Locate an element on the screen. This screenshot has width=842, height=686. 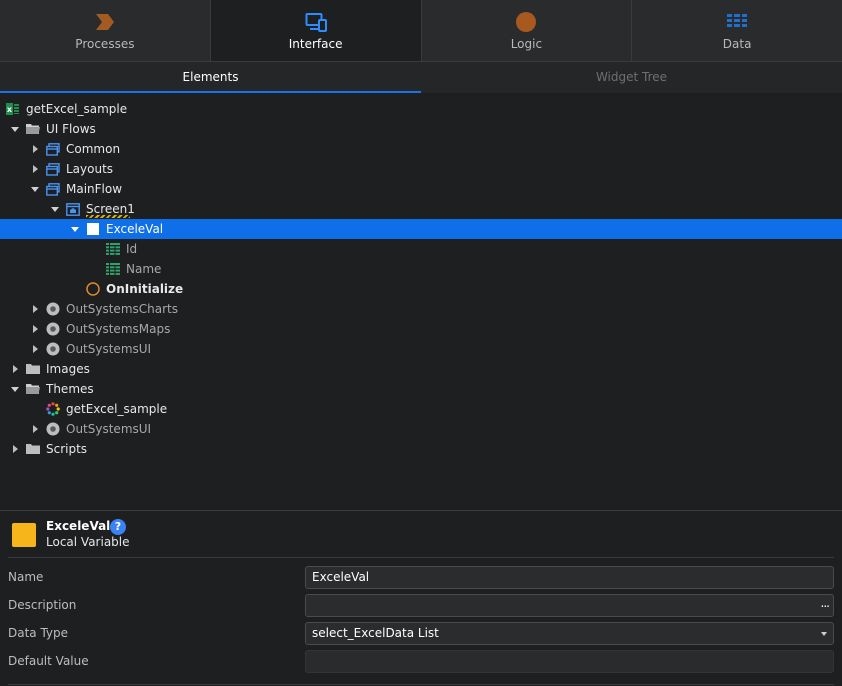
property-label: Description is located at coordinates (42, 605).